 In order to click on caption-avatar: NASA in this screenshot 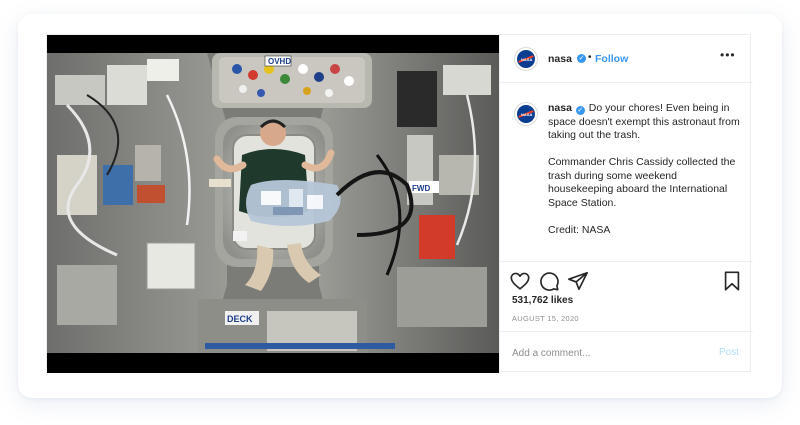, I will do `click(526, 114)`.